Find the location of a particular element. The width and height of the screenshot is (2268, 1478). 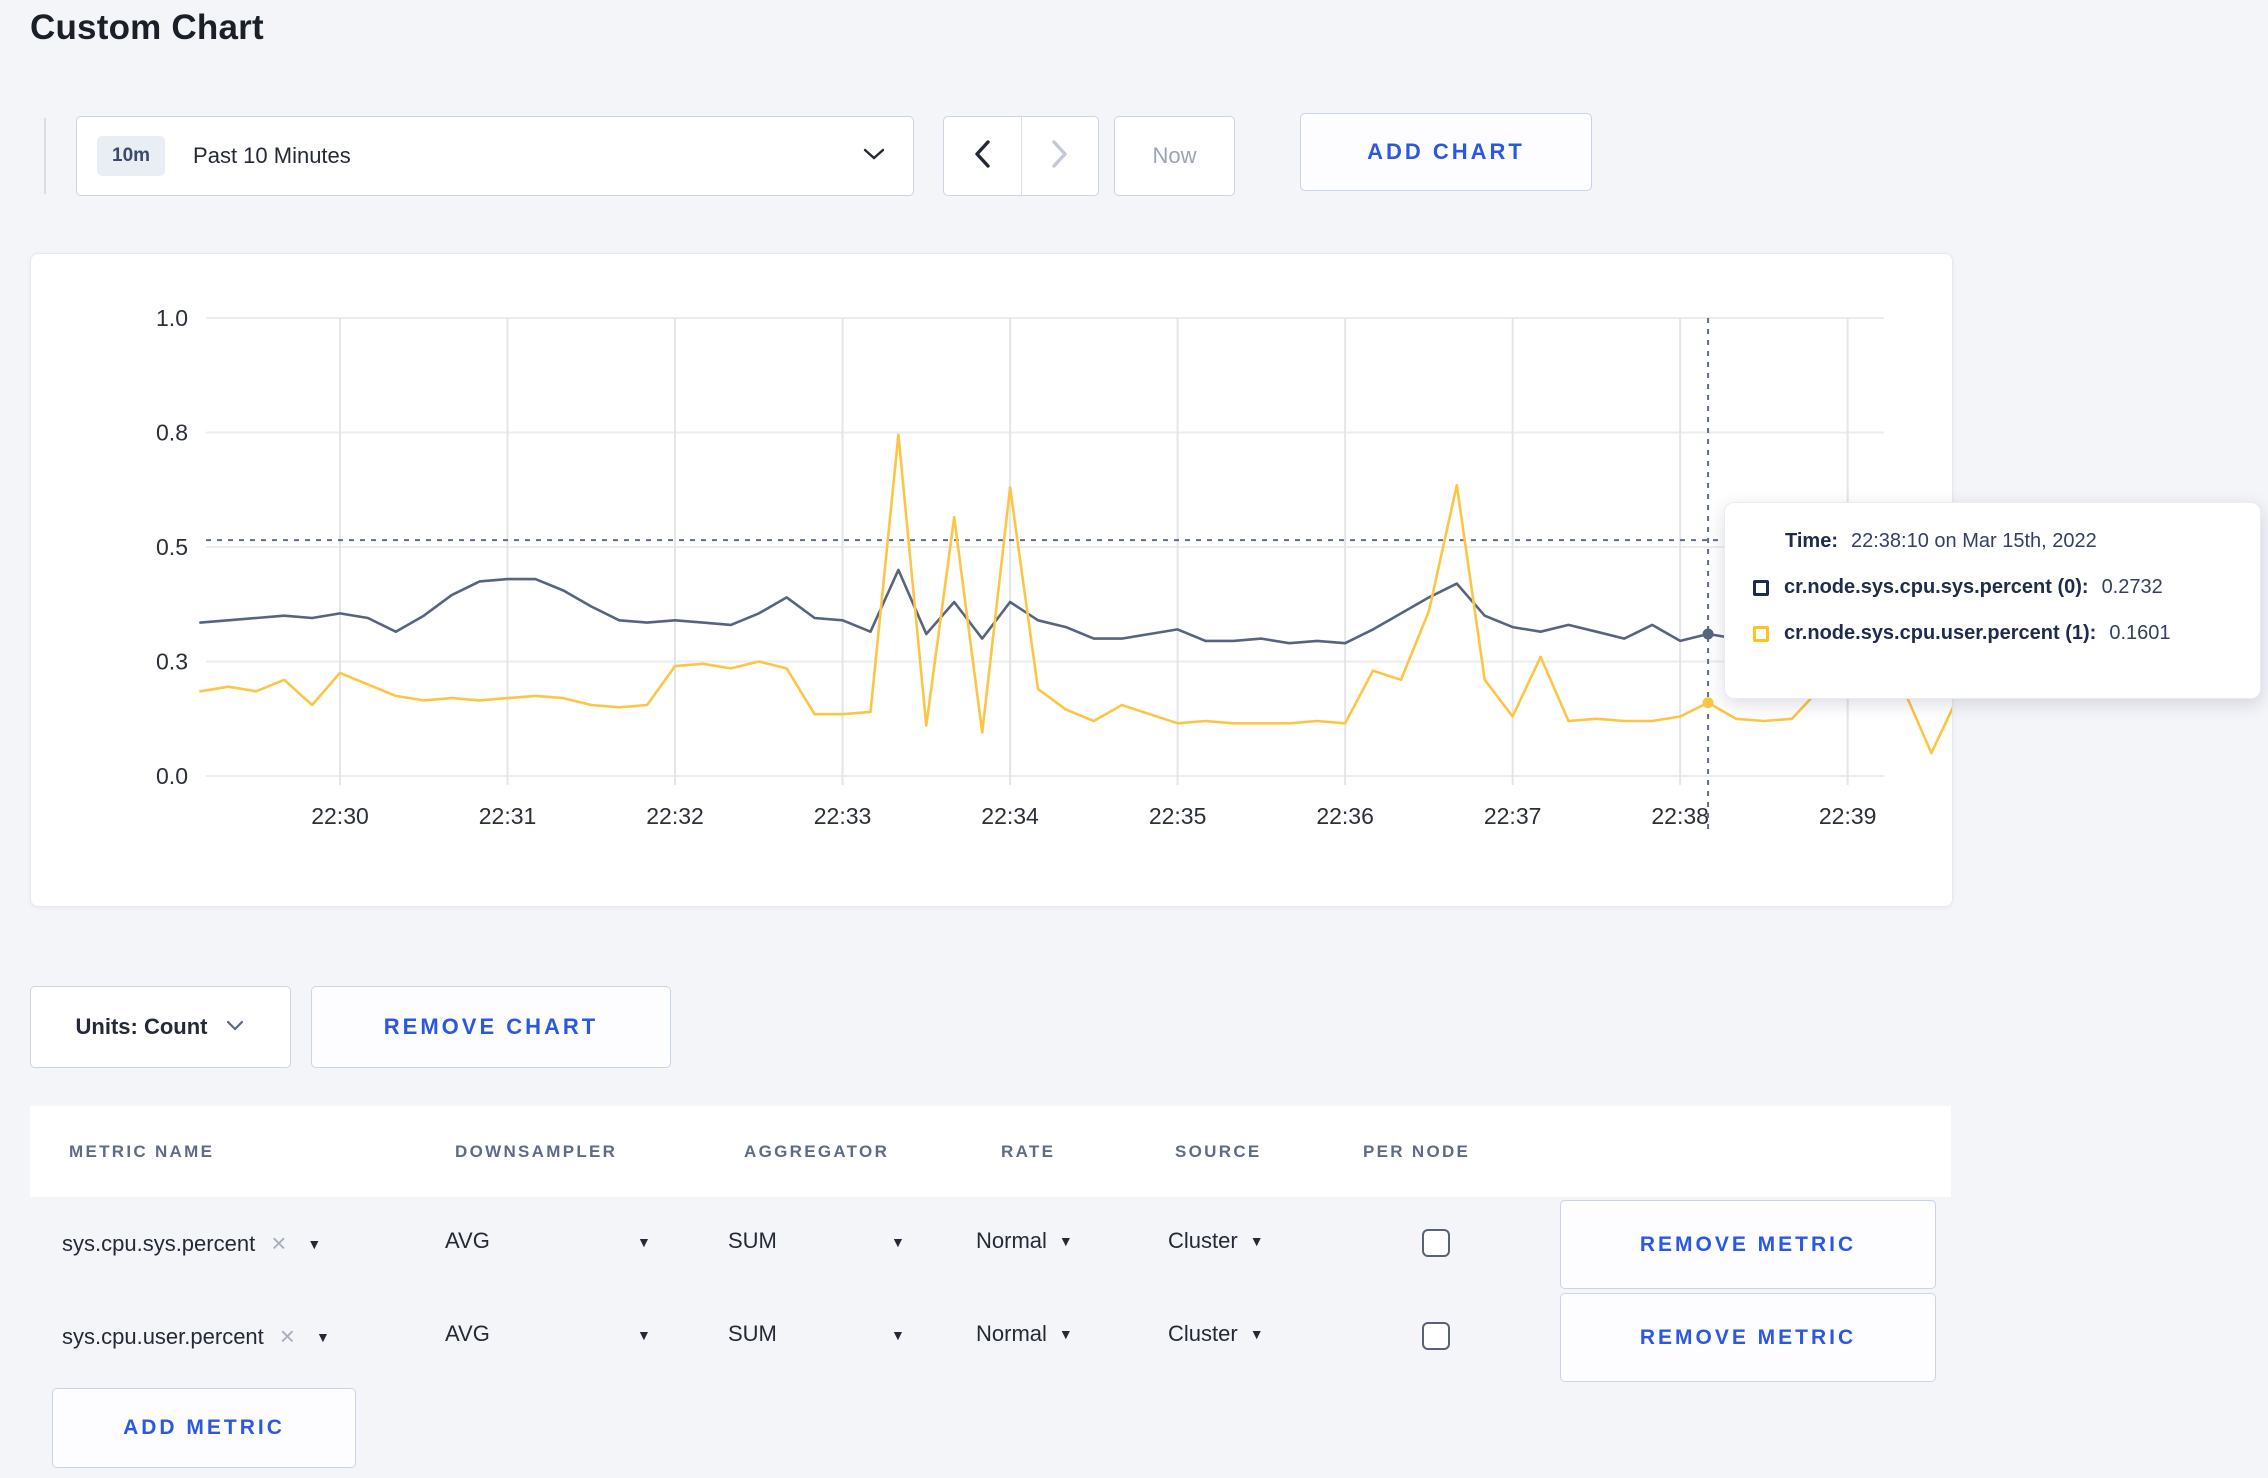

y-axis-tick-label: 0.8 is located at coordinates (172, 433).